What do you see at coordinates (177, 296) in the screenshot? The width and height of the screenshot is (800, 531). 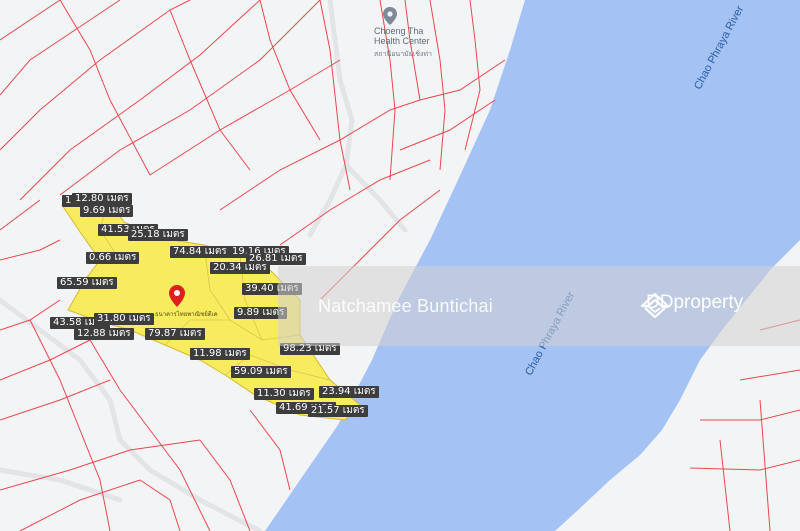 I see `location-pin-icon` at bounding box center [177, 296].